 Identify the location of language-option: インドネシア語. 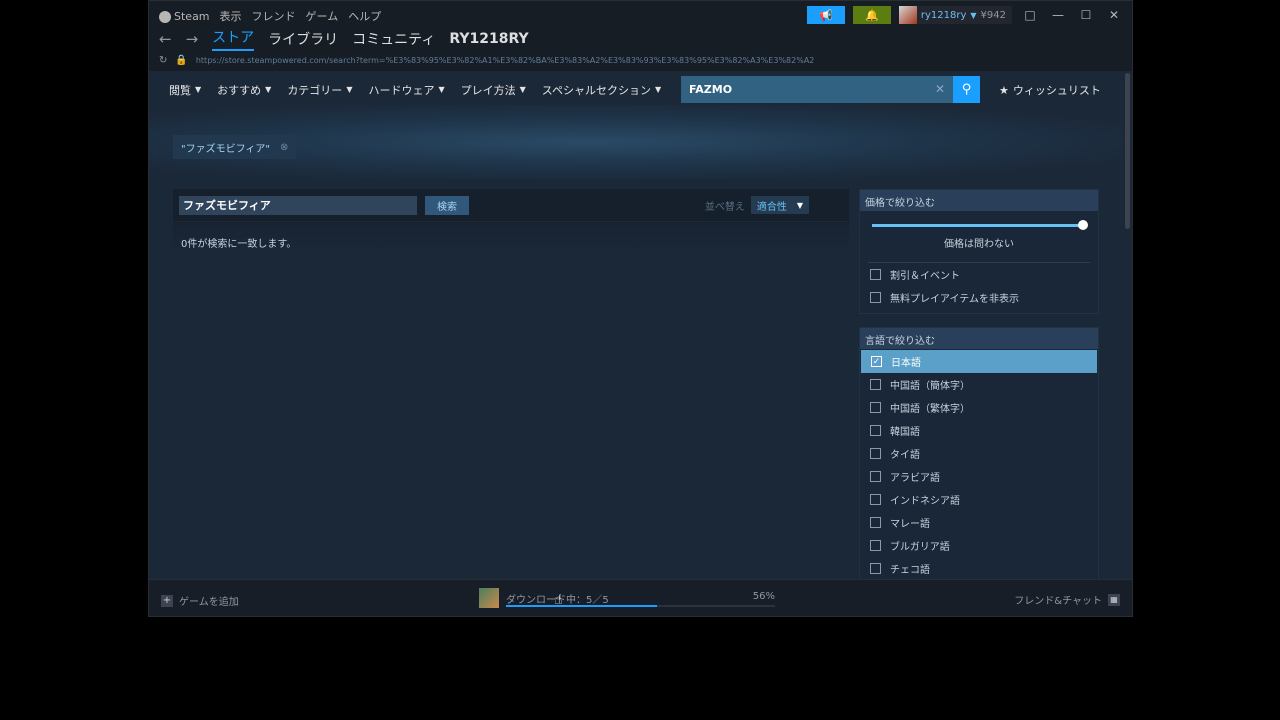
(979, 499).